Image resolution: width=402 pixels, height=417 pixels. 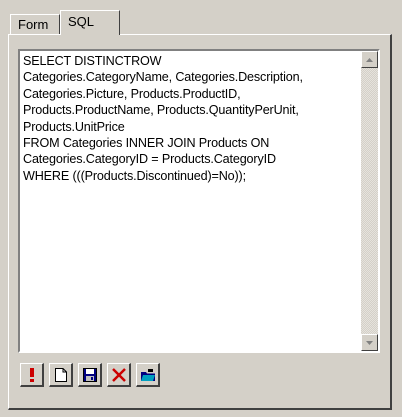 I want to click on tab-strip: Form SQL, so click(x=65, y=21).